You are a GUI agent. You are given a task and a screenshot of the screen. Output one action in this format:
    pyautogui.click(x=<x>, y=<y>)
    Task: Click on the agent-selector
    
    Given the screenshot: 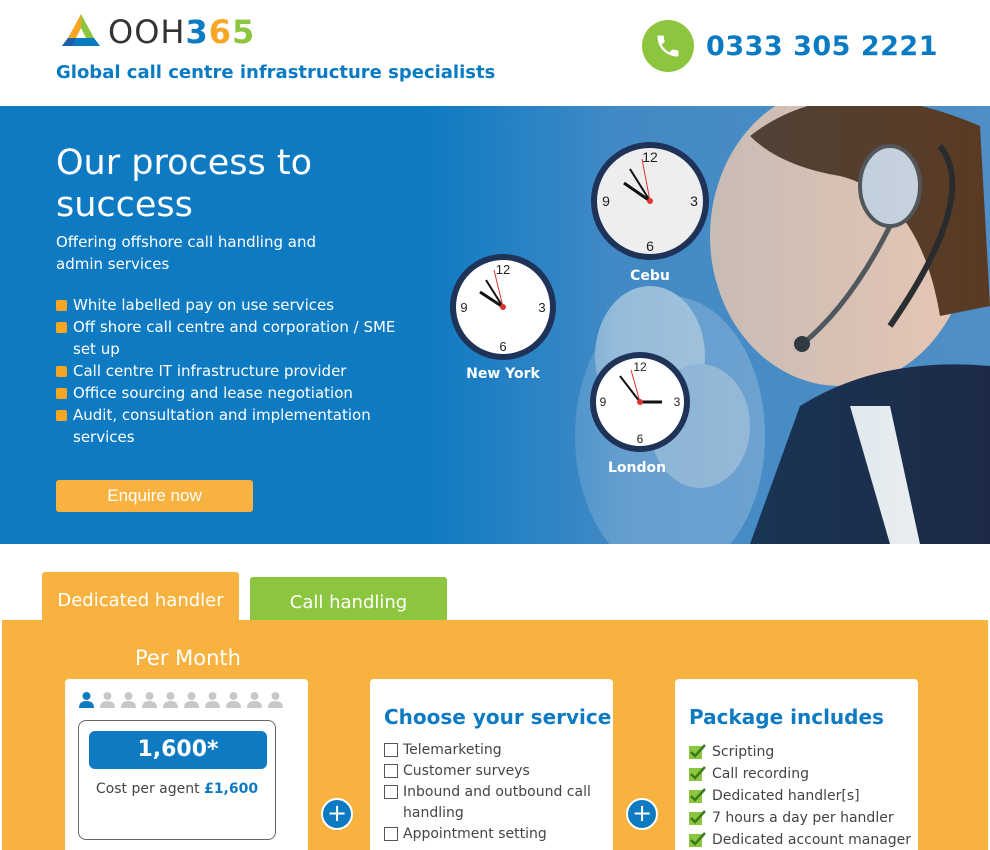 What is the action you would take?
    pyautogui.click(x=181, y=699)
    